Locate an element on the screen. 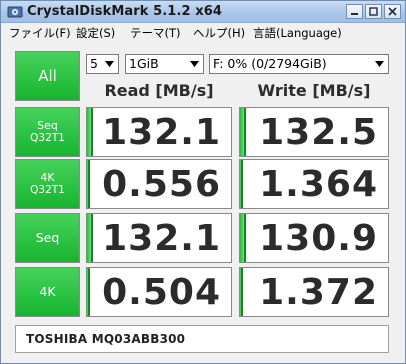 Image resolution: width=406 pixels, height=364 pixels. menu-settings: 設定(S) is located at coordinates (95, 33).